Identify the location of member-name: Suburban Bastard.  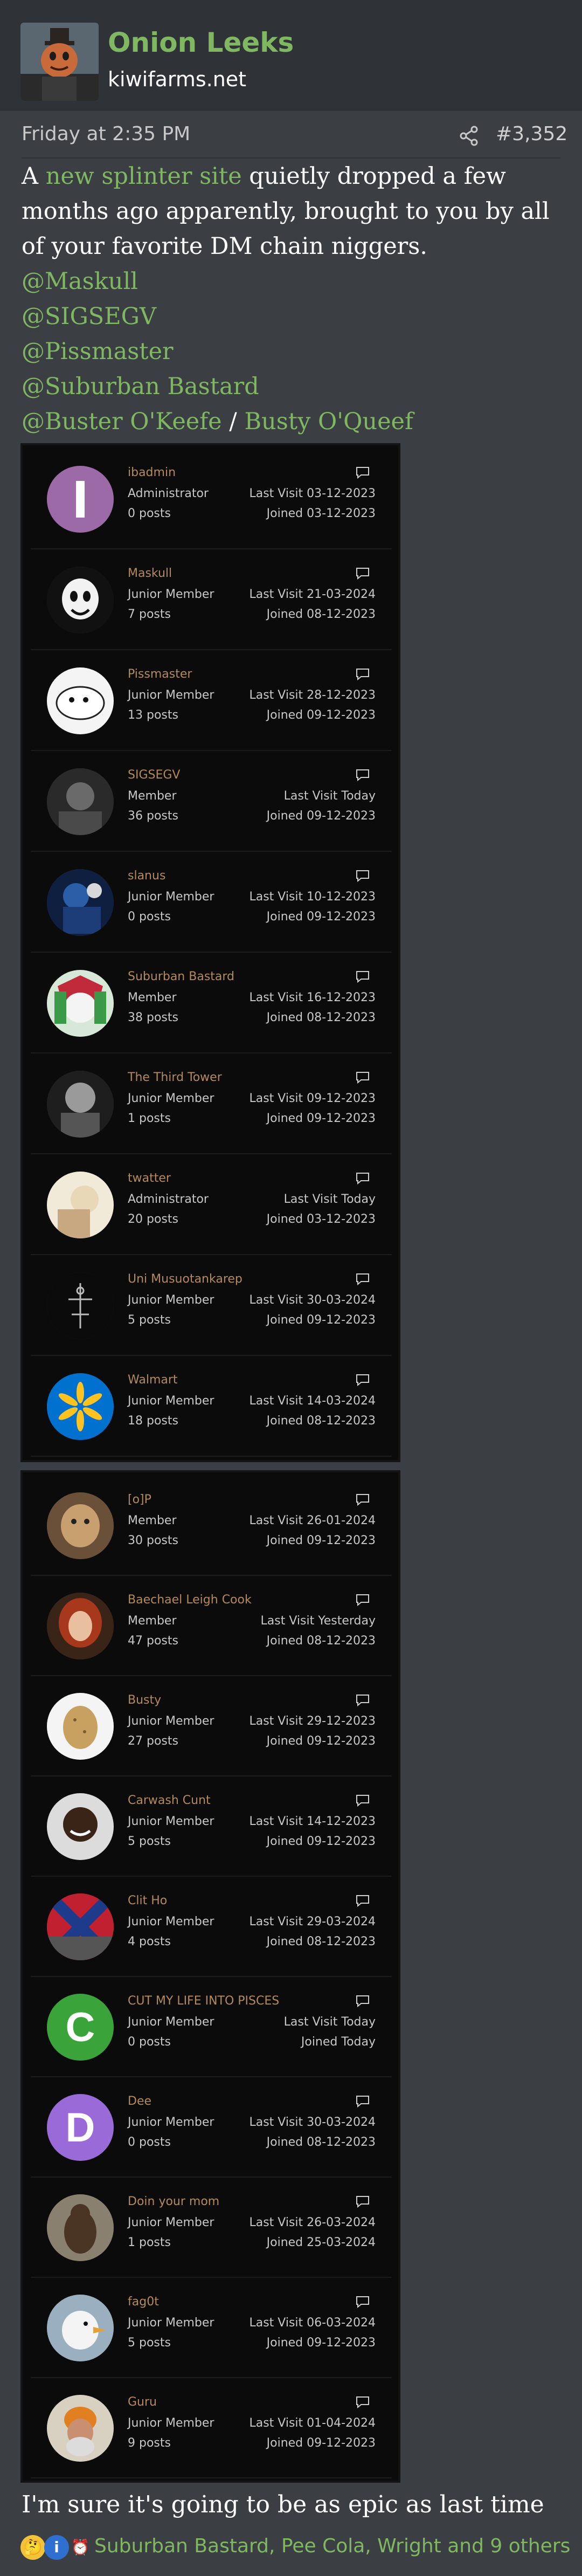
(181, 976).